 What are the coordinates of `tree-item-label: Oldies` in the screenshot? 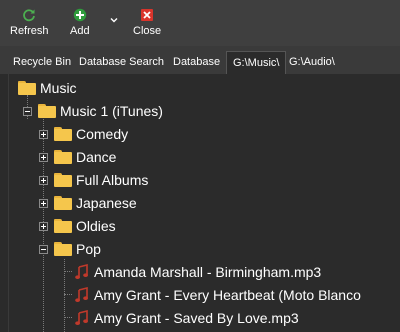 It's located at (96, 226).